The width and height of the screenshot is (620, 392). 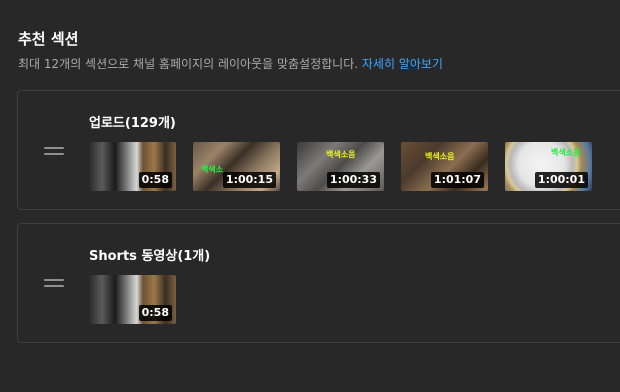 What do you see at coordinates (444, 166) in the screenshot?
I see `video-thumbnail: 백색소음 1:01:07` at bounding box center [444, 166].